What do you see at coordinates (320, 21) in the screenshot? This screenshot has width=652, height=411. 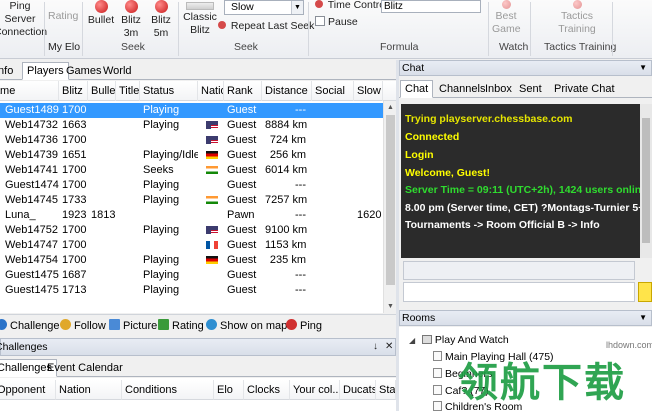 I see `checkbox-icon` at bounding box center [320, 21].